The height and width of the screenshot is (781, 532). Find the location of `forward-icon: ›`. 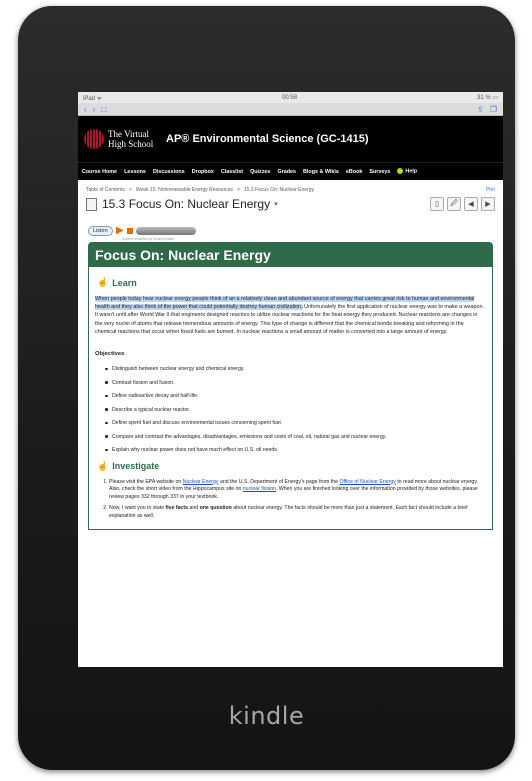

forward-icon: › is located at coordinates (94, 109).